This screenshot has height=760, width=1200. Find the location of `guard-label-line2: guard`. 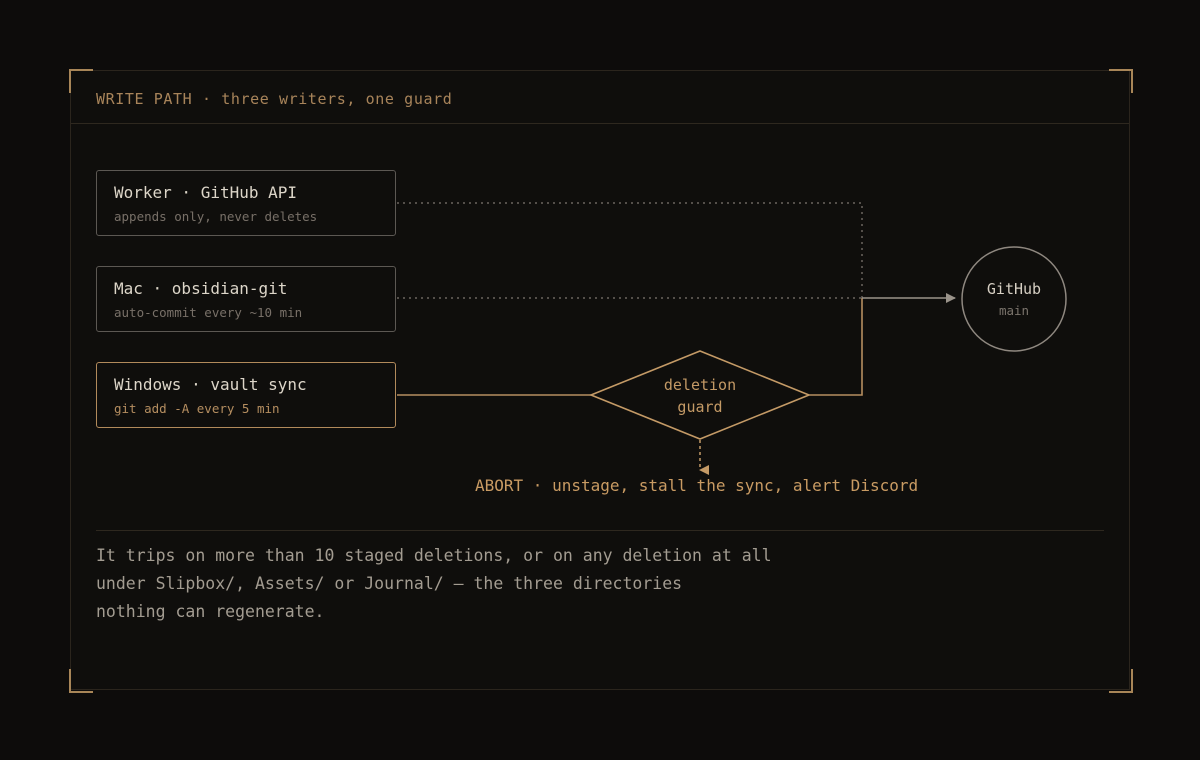

guard-label-line2: guard is located at coordinates (700, 407).